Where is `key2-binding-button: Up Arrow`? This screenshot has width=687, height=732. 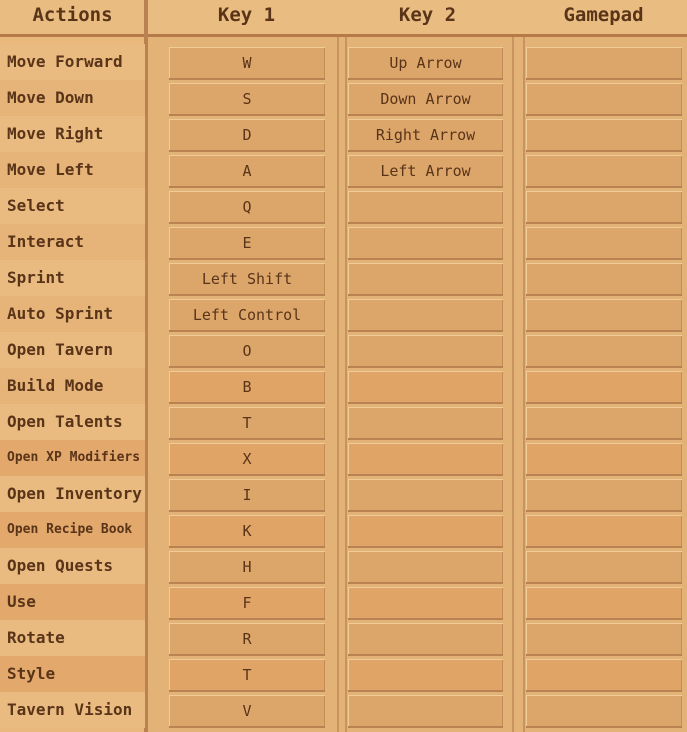
key2-binding-button: Up Arrow is located at coordinates (425, 63).